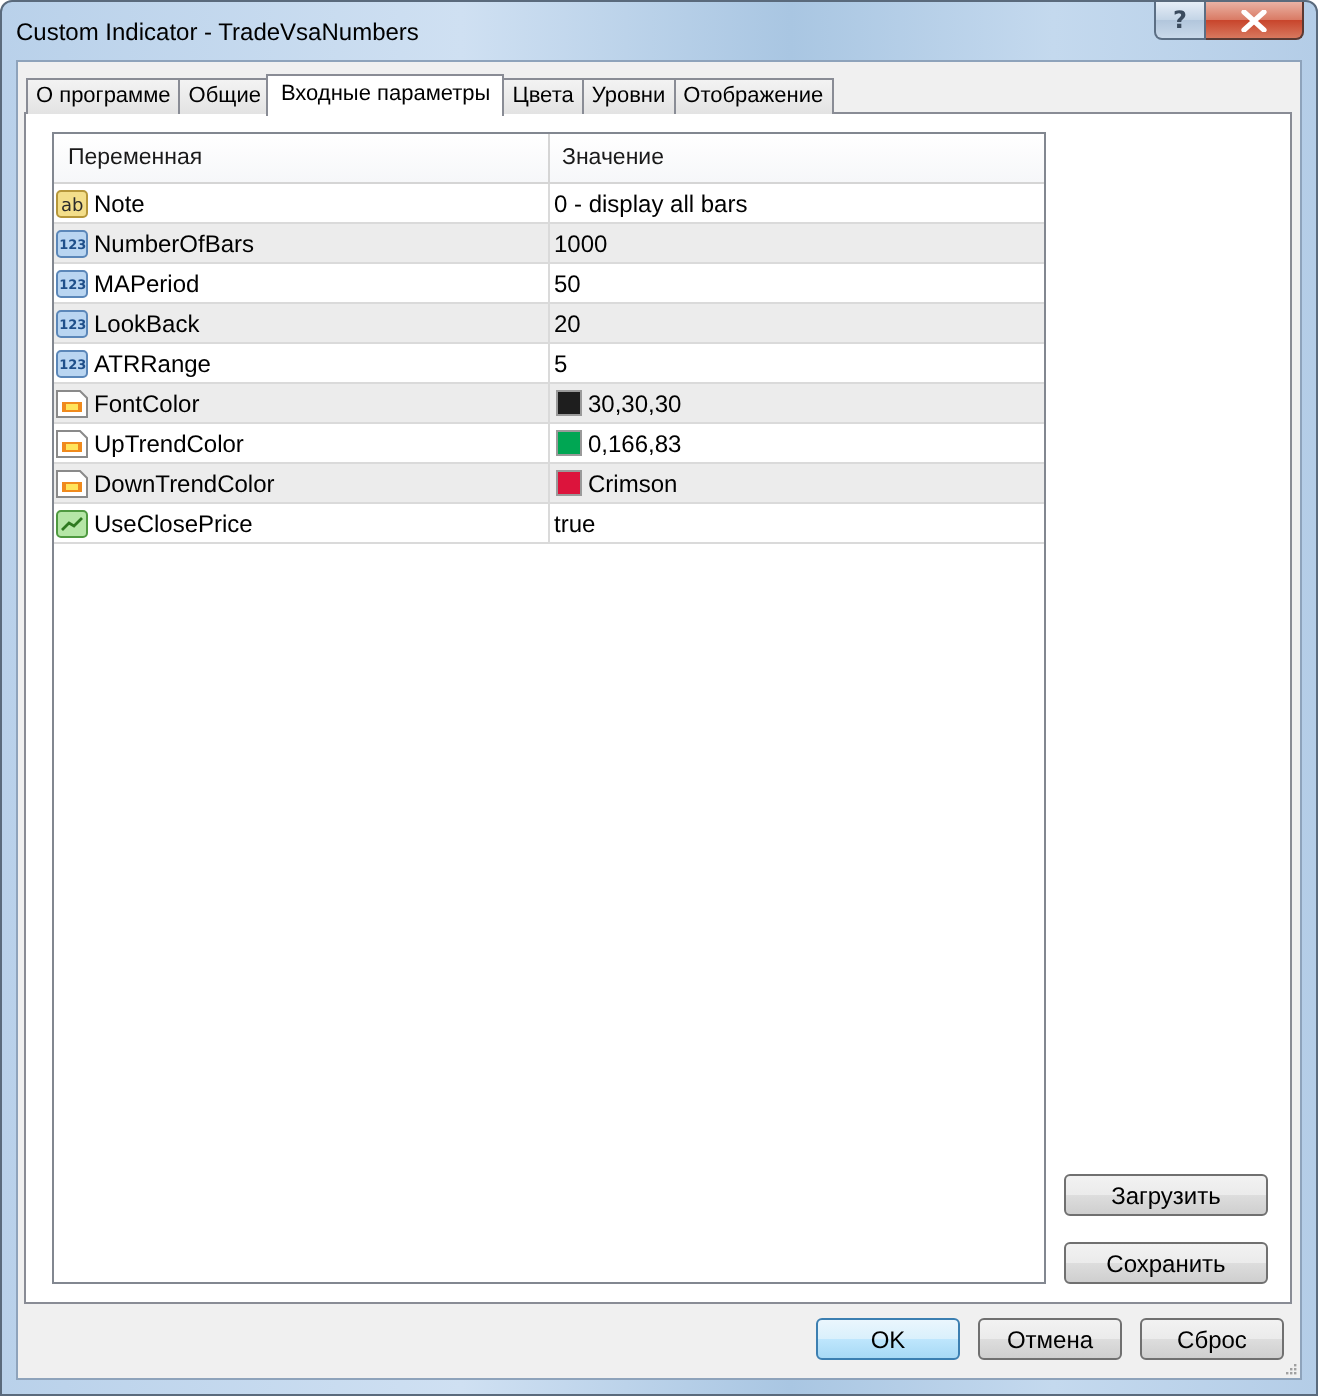  Describe the element at coordinates (1212, 1339) in the screenshot. I see `reset-button: Сброс` at that location.